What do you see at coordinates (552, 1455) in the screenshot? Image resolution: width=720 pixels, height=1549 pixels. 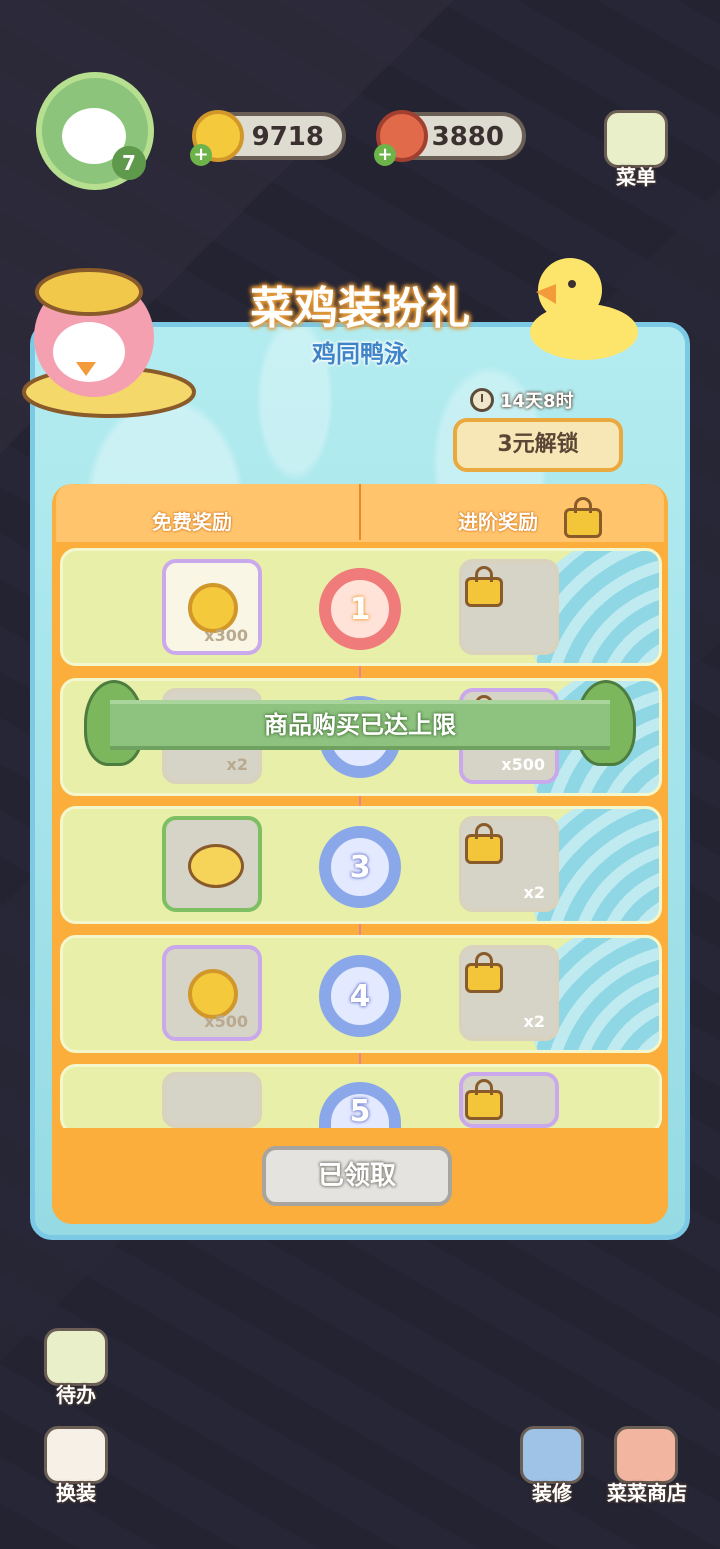 I see `decorate-icon` at bounding box center [552, 1455].